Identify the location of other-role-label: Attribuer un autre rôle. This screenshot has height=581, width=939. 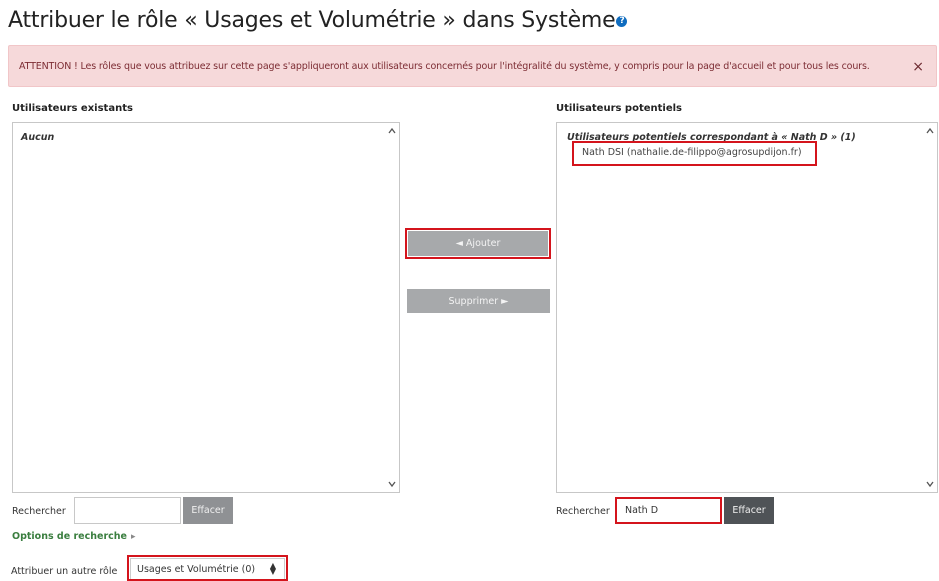
(64, 571).